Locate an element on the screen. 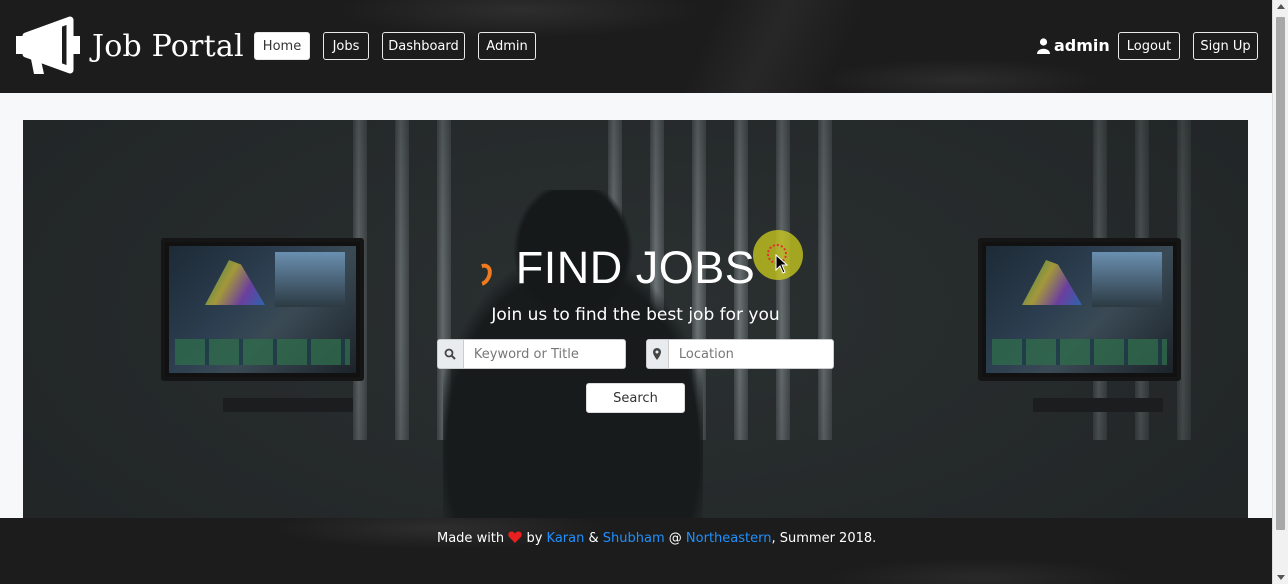 The width and height of the screenshot is (1288, 584). user-name: admin is located at coordinates (1082, 45).